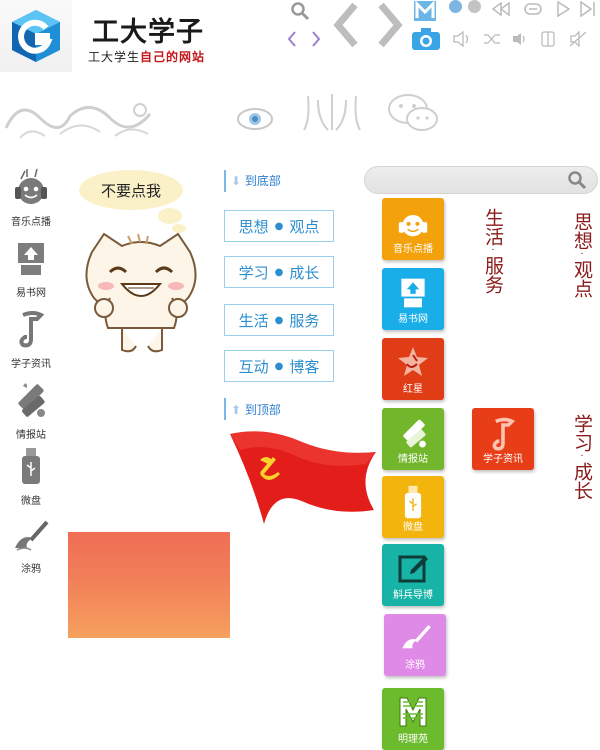  What do you see at coordinates (304, 226) in the screenshot?
I see `category-b: 观点` at bounding box center [304, 226].